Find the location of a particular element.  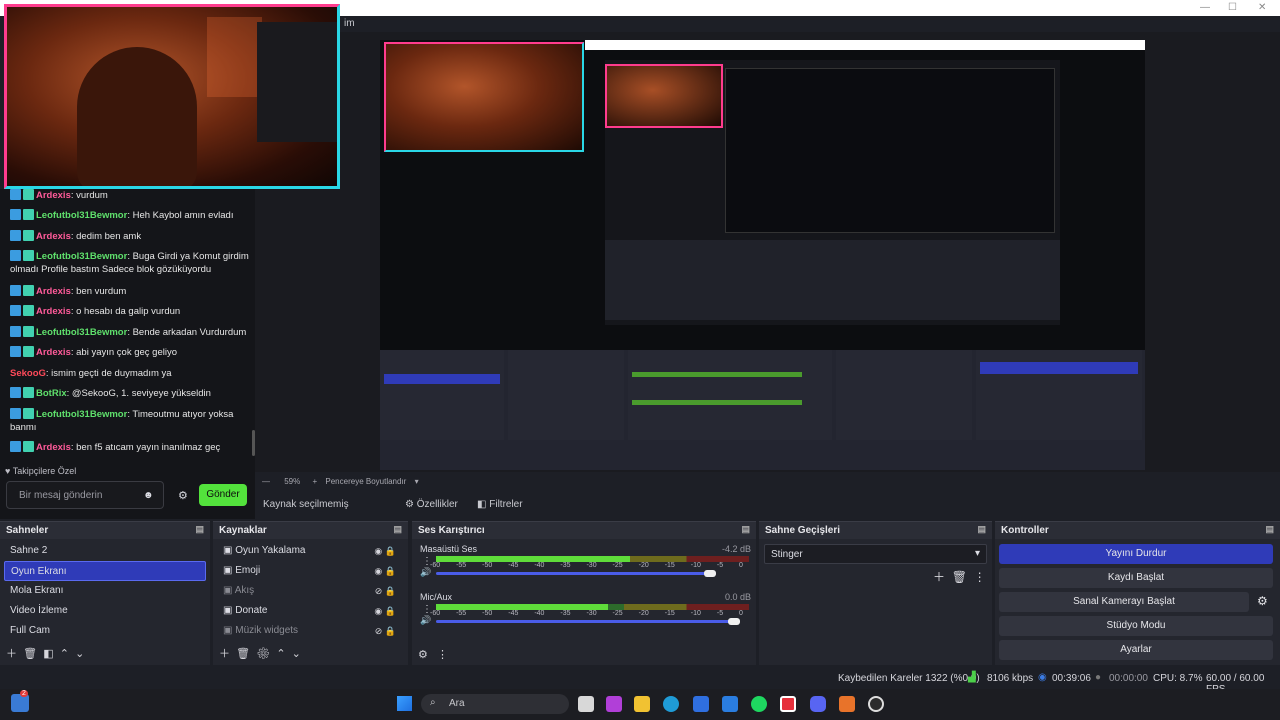

filter-icon: ◧ is located at coordinates (48, 654).